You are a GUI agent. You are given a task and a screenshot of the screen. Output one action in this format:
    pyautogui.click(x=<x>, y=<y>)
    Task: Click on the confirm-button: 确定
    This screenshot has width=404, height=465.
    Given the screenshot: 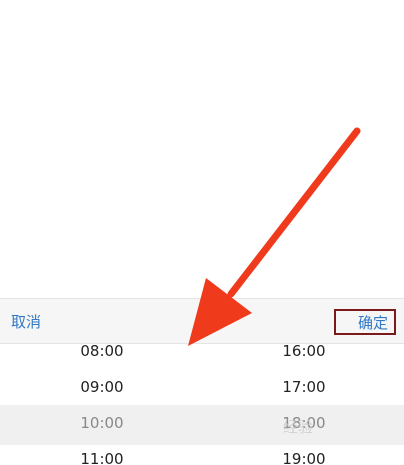 What is the action you would take?
    pyautogui.click(x=364, y=322)
    